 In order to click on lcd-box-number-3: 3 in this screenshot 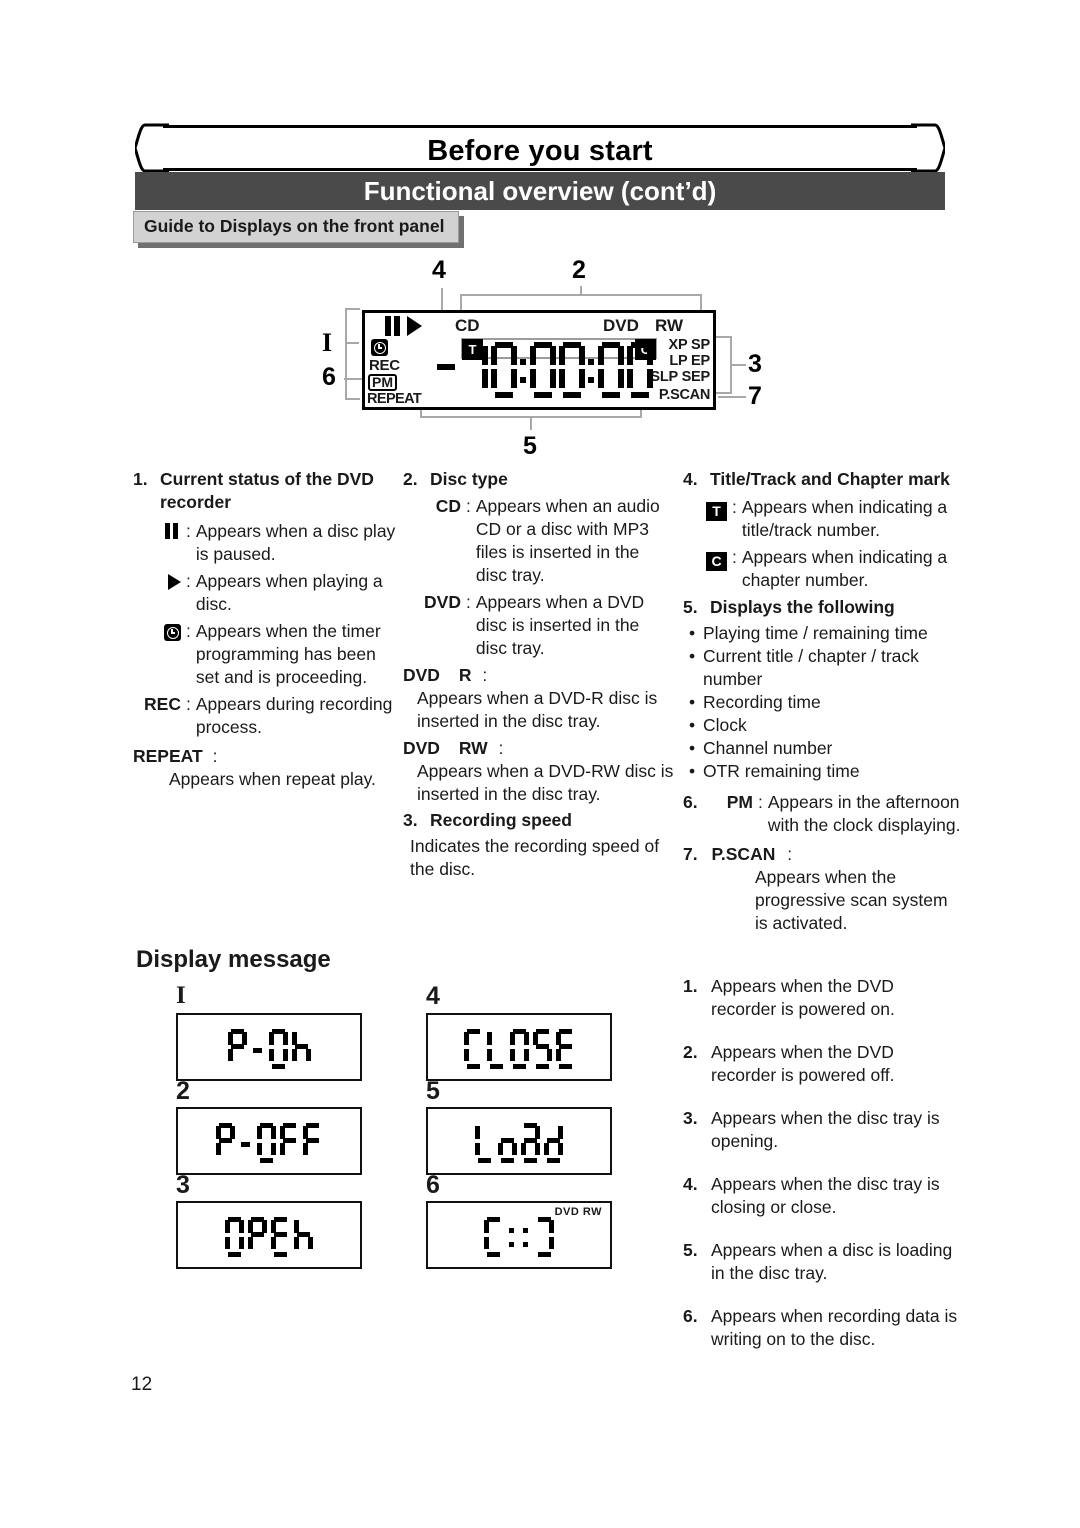, I will do `click(183, 1185)`.